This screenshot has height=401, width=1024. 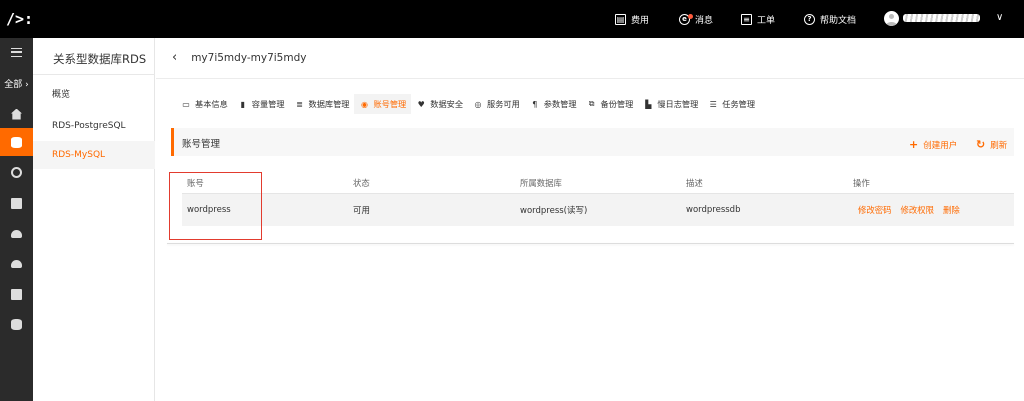 What do you see at coordinates (364, 104) in the screenshot?
I see `user-circle-icon: ◉` at bounding box center [364, 104].